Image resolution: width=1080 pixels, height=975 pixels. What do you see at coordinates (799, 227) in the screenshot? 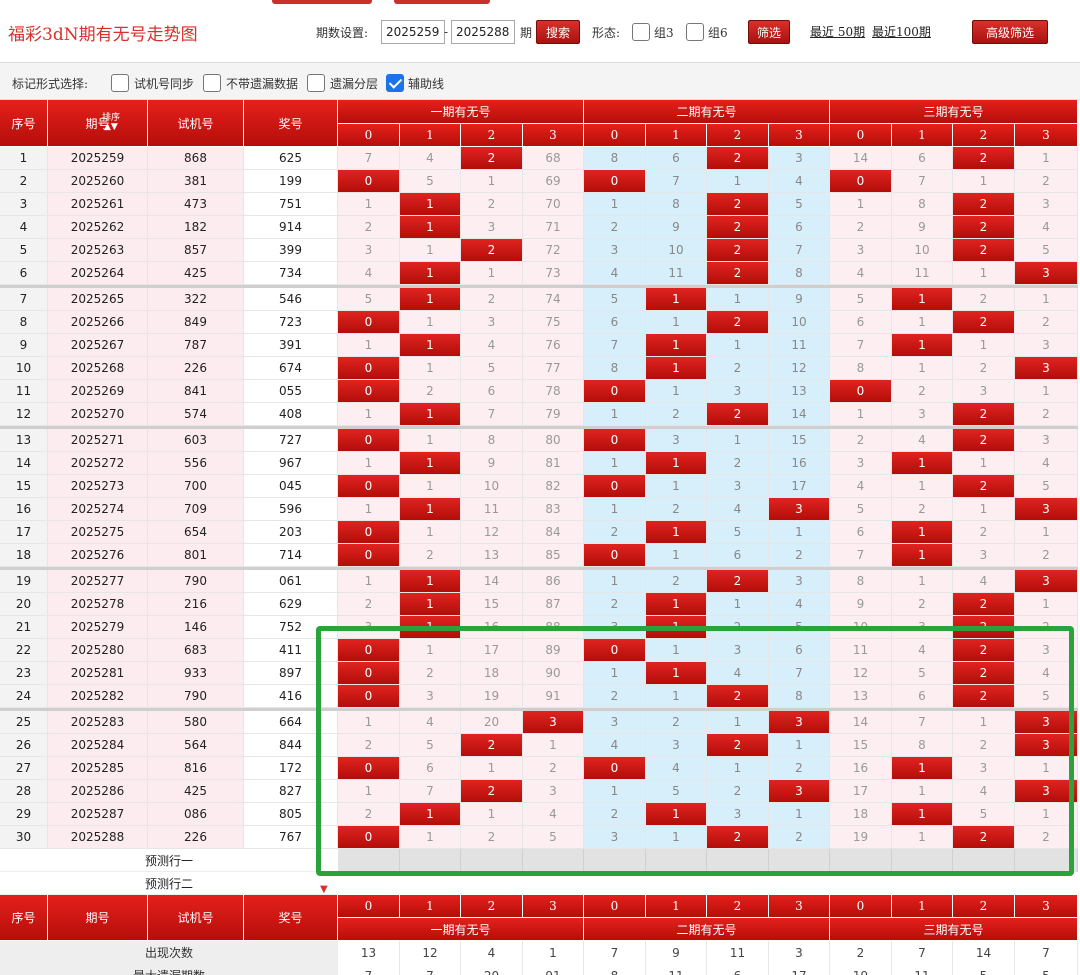
I see `miss-cell: 6` at bounding box center [799, 227].